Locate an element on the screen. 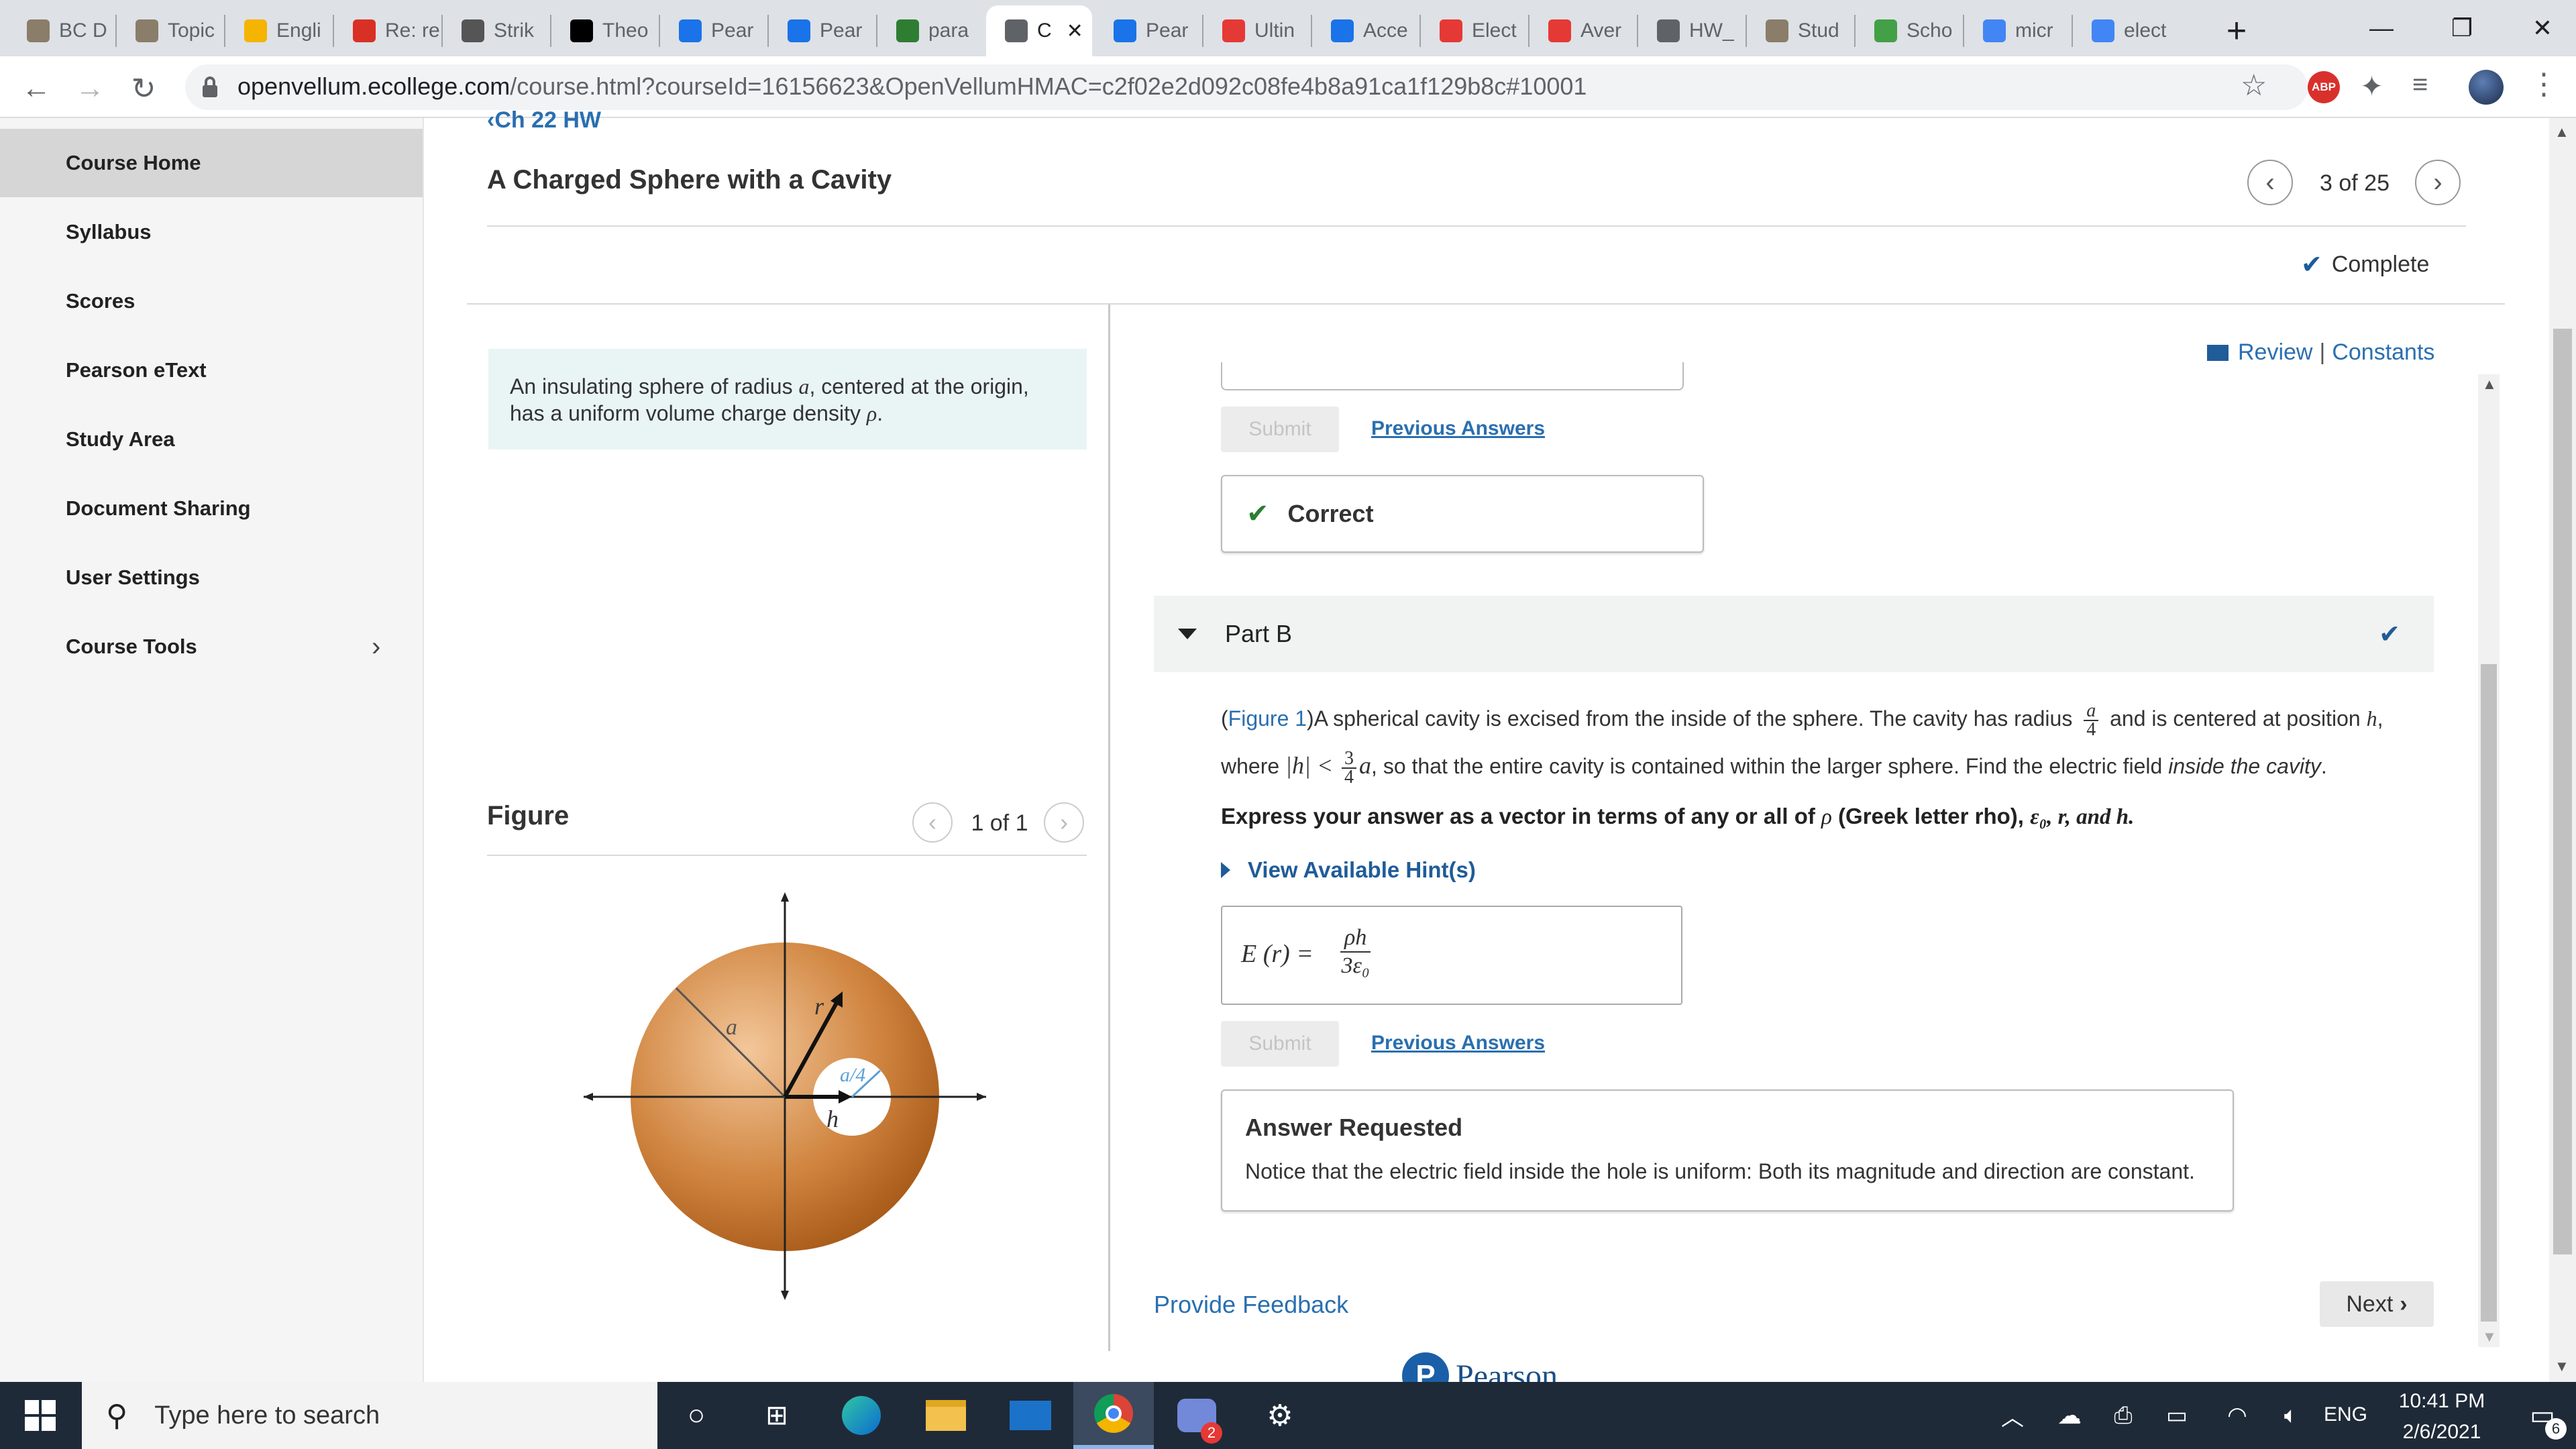  sidebar-item-scores: Scores is located at coordinates (211, 301).